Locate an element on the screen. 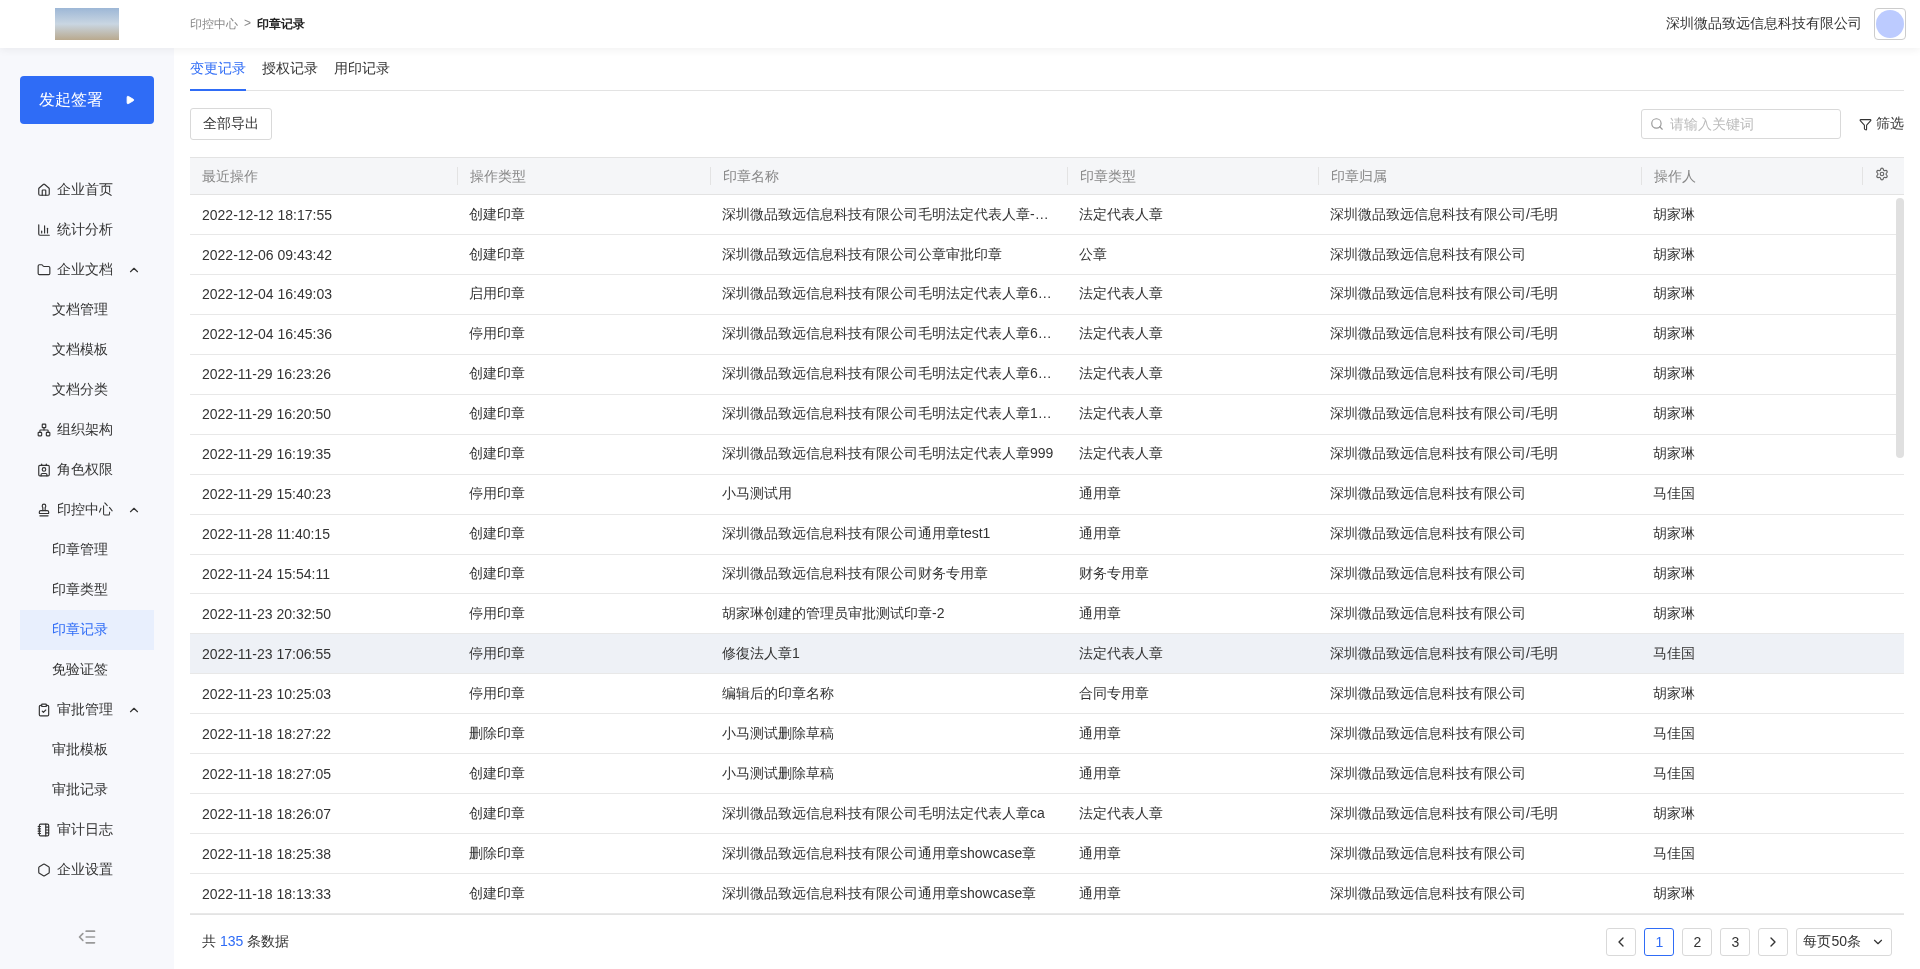 The height and width of the screenshot is (969, 1920). total-count: 共 135 条数据 is located at coordinates (246, 942).